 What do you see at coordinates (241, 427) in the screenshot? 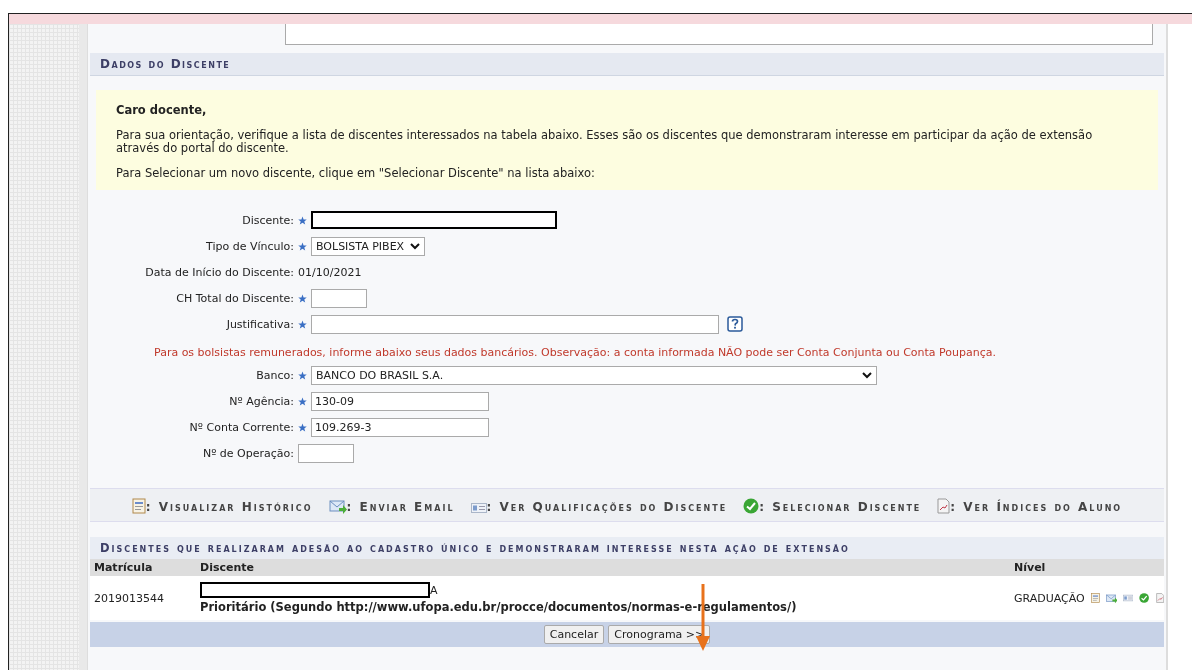
I see `field-label: Nº Conta Corrente:` at bounding box center [241, 427].